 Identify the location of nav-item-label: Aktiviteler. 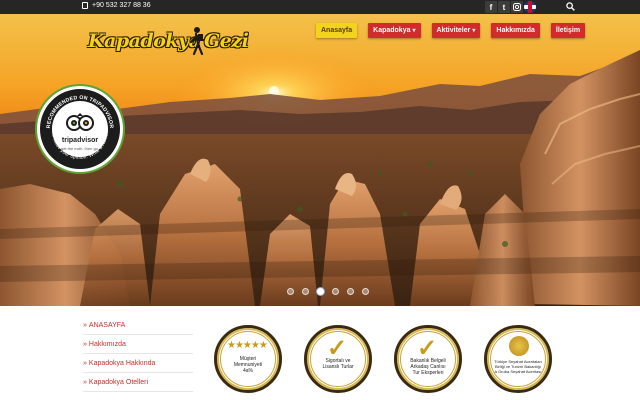
(453, 30).